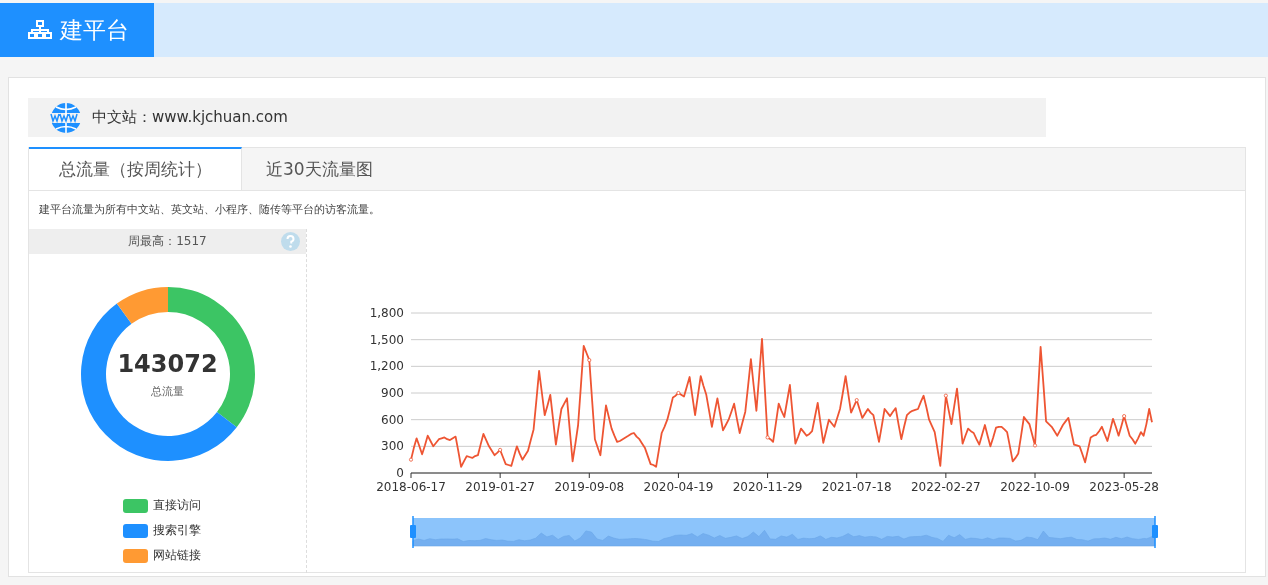 Image resolution: width=1268 pixels, height=585 pixels. What do you see at coordinates (386, 313) in the screenshot?
I see `y-axis-label: 1,800` at bounding box center [386, 313].